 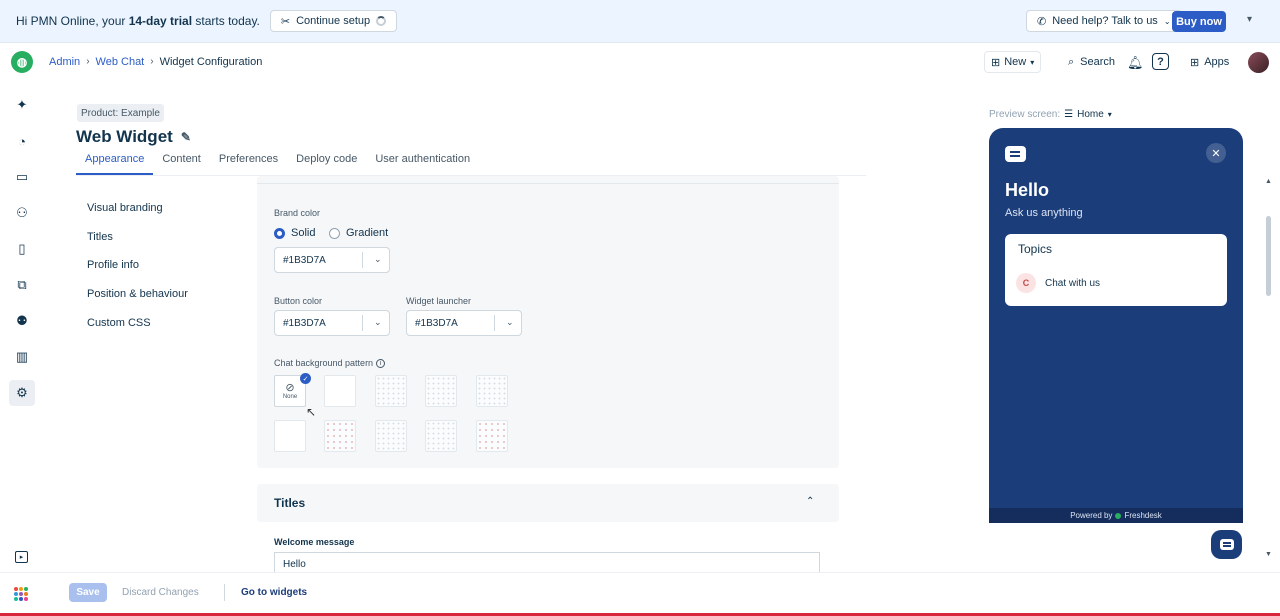 What do you see at coordinates (1044, 213) in the screenshot?
I see `widget-subtitle: Ask us anything` at bounding box center [1044, 213].